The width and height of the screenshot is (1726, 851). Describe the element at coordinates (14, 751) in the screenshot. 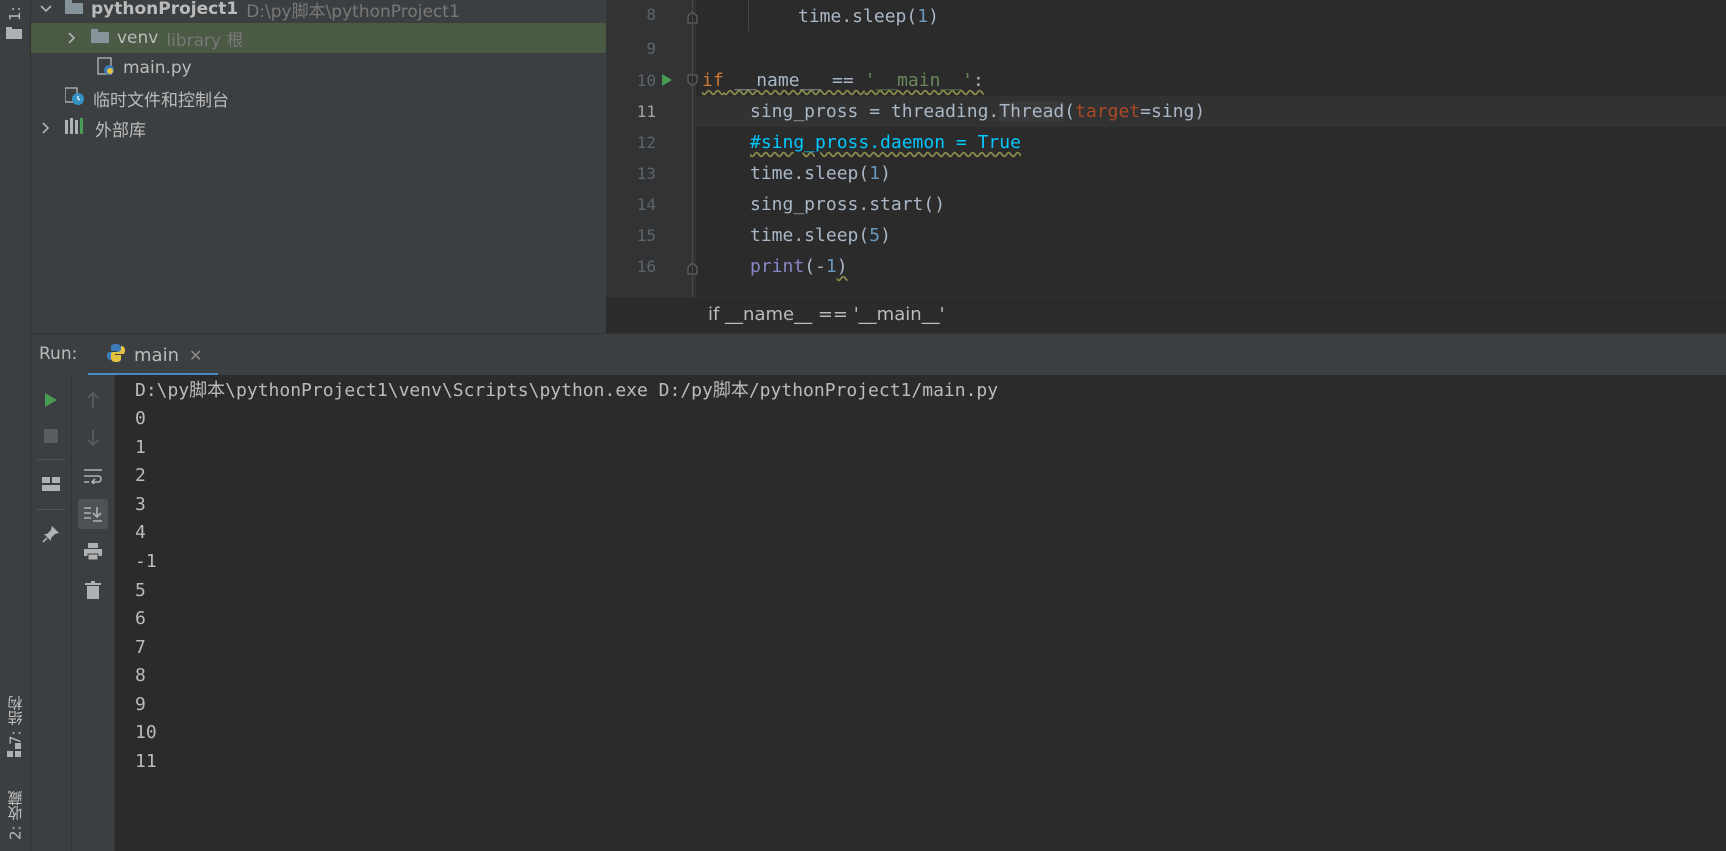

I see `structure-icon` at that location.